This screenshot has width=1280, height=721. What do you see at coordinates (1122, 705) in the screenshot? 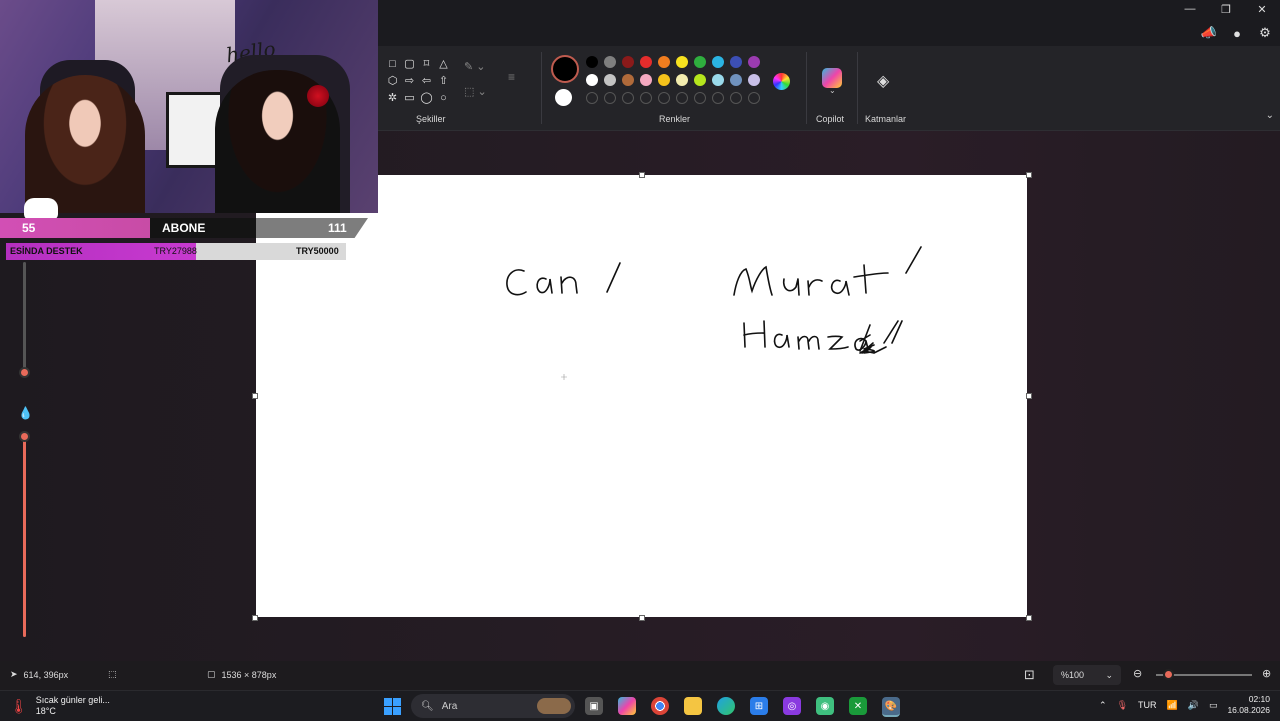
I see `microphone-icon: 🎙` at bounding box center [1122, 705].